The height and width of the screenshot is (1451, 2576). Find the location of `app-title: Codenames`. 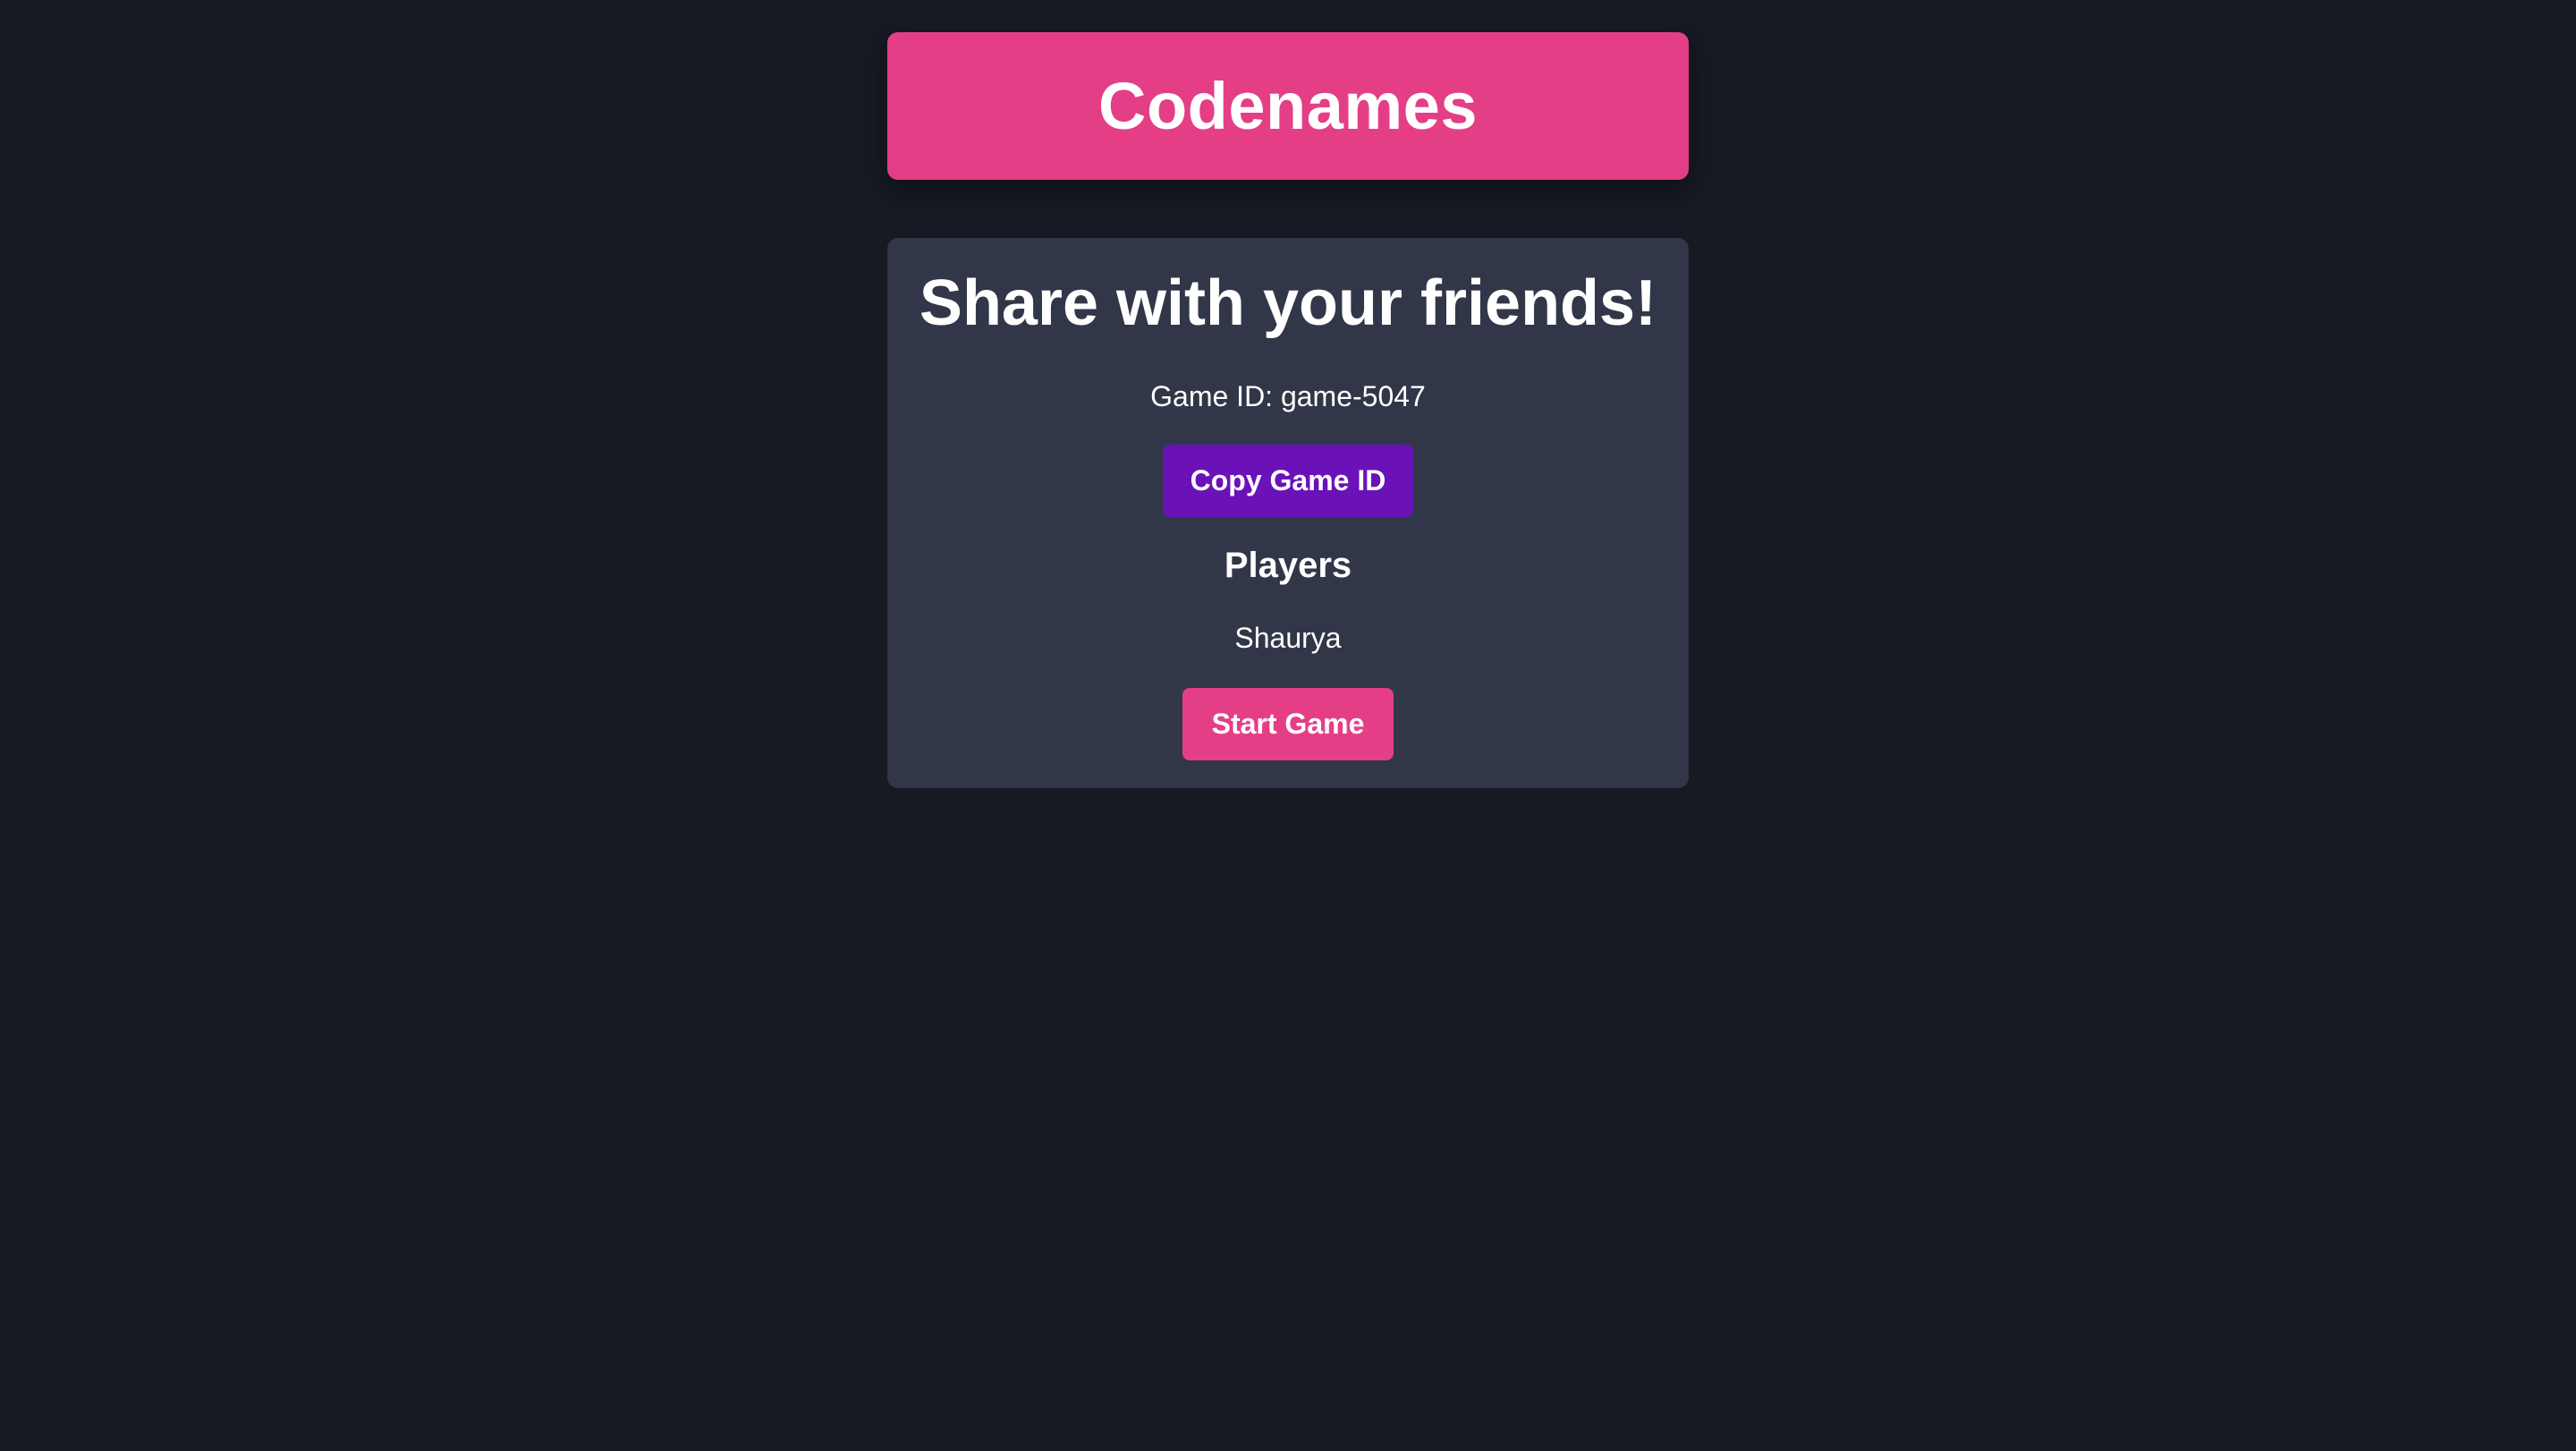

app-title: Codenames is located at coordinates (1288, 106).